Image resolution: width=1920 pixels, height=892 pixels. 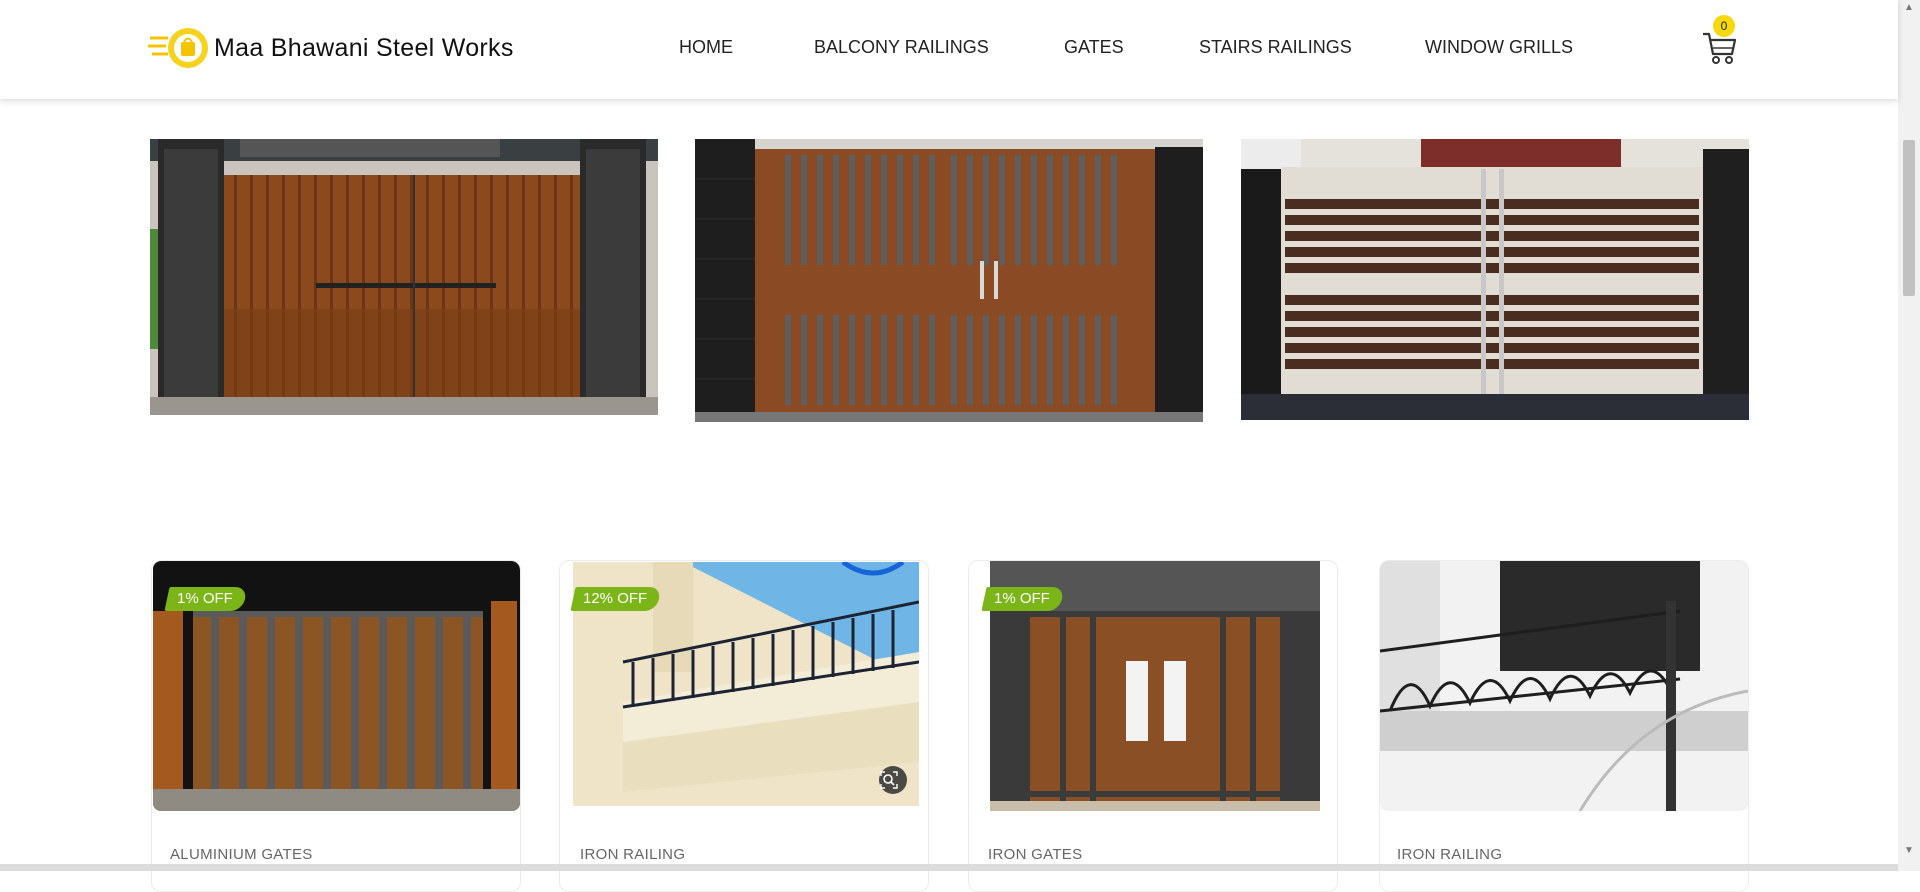 I want to click on product-category: IRON GATES, so click(x=1035, y=854).